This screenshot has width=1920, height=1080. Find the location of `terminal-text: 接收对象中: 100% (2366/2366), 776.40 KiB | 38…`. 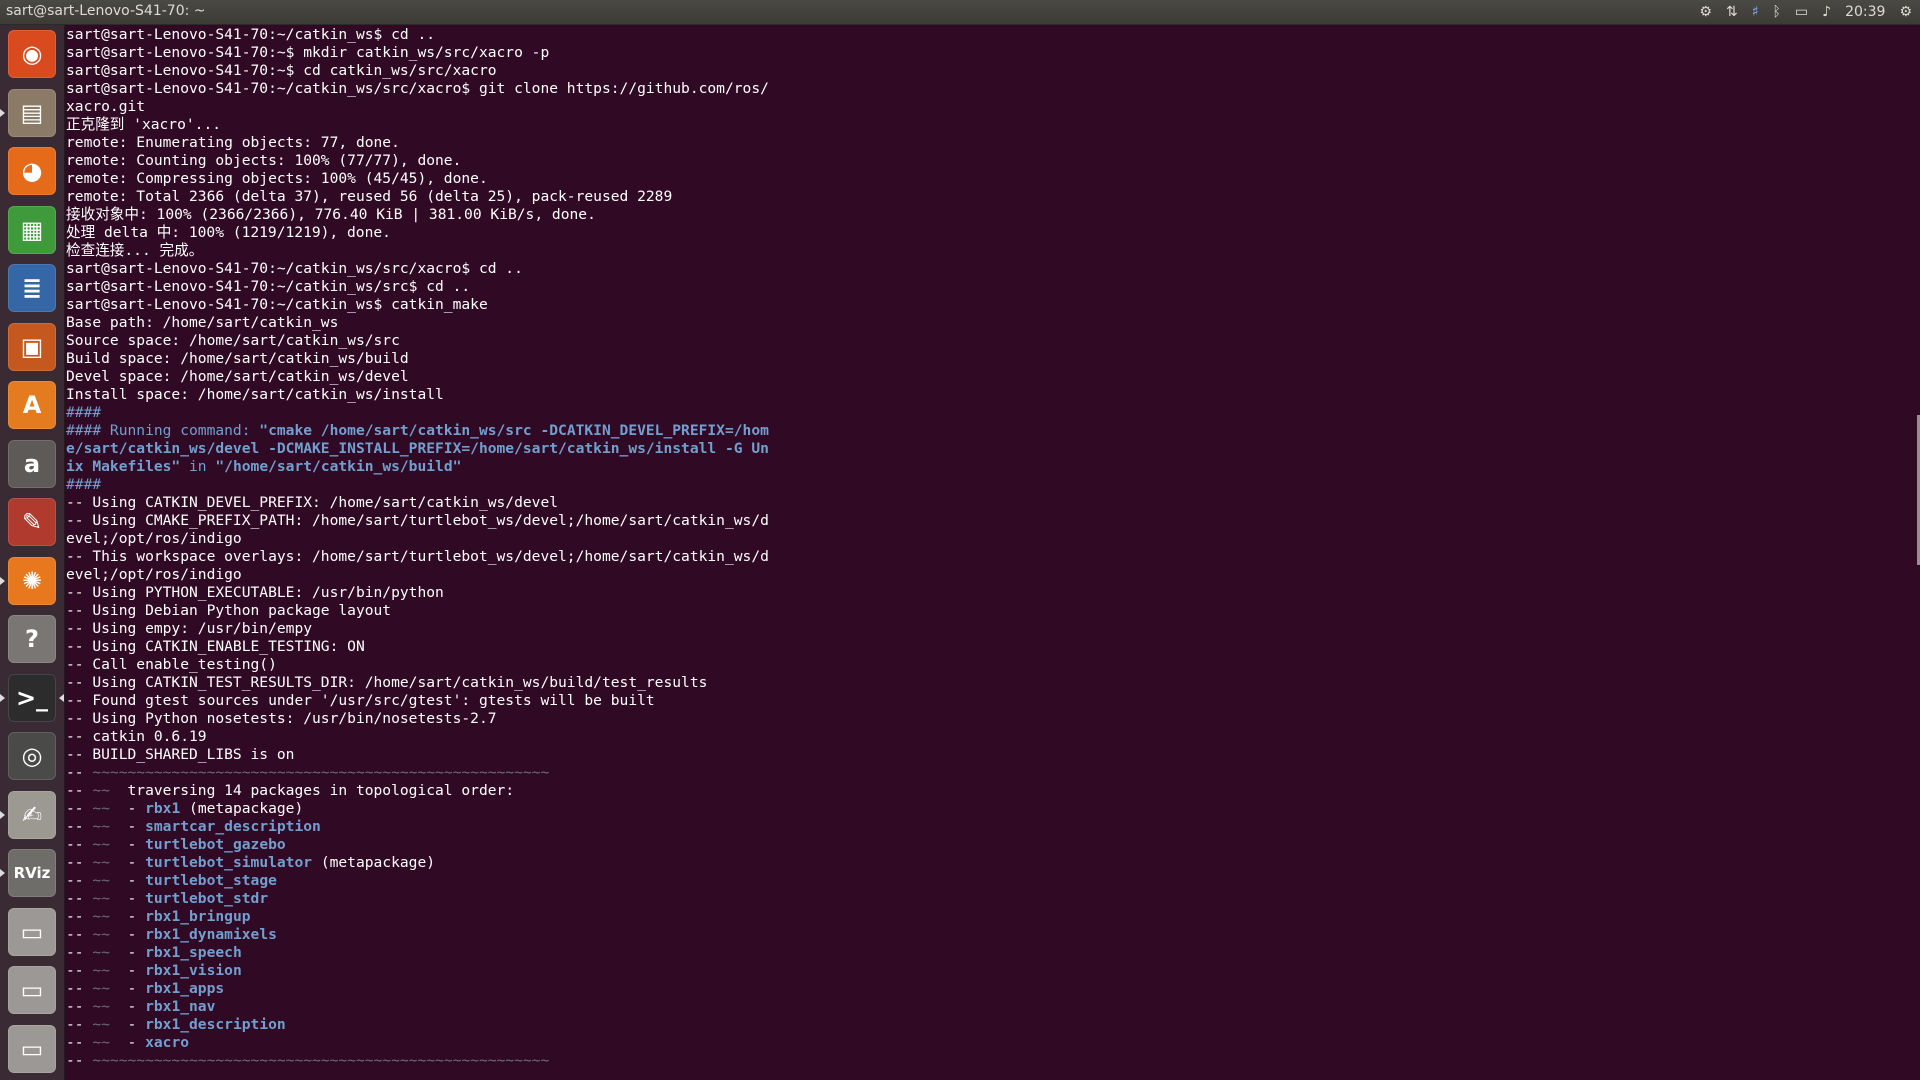

terminal-text: 接收对象中: 100% (2366/2366), 776.40 KiB | 38… is located at coordinates (331, 214).